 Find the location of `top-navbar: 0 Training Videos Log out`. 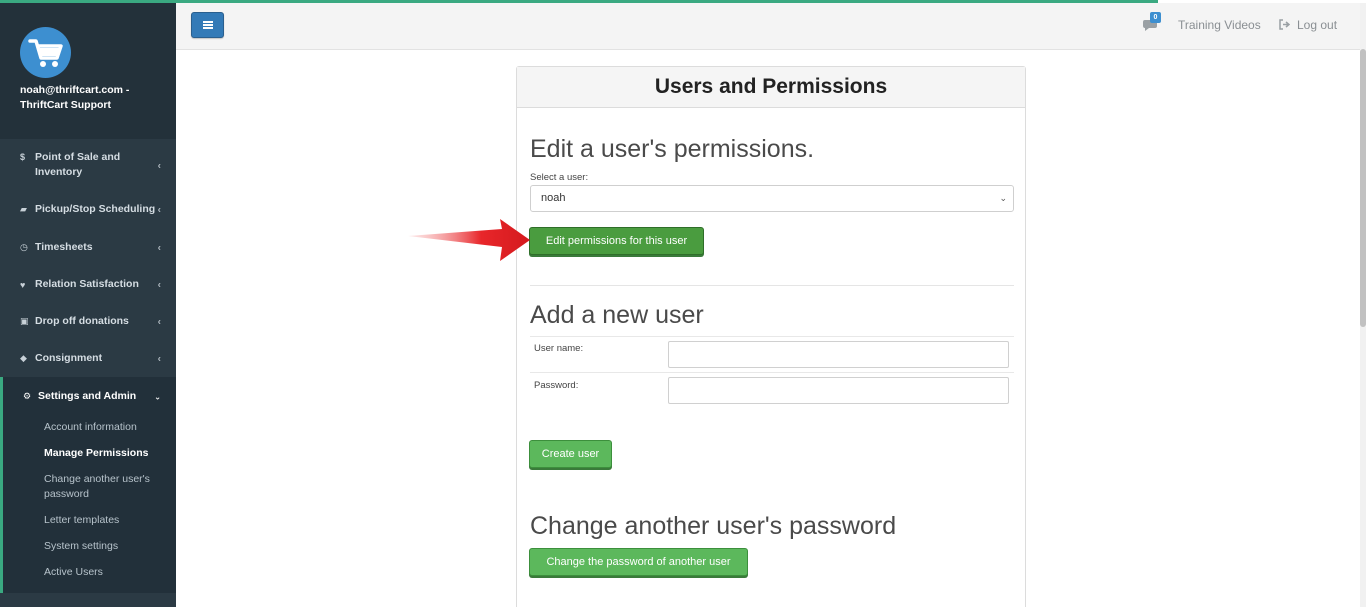

top-navbar: 0 Training Videos Log out is located at coordinates (768, 26).